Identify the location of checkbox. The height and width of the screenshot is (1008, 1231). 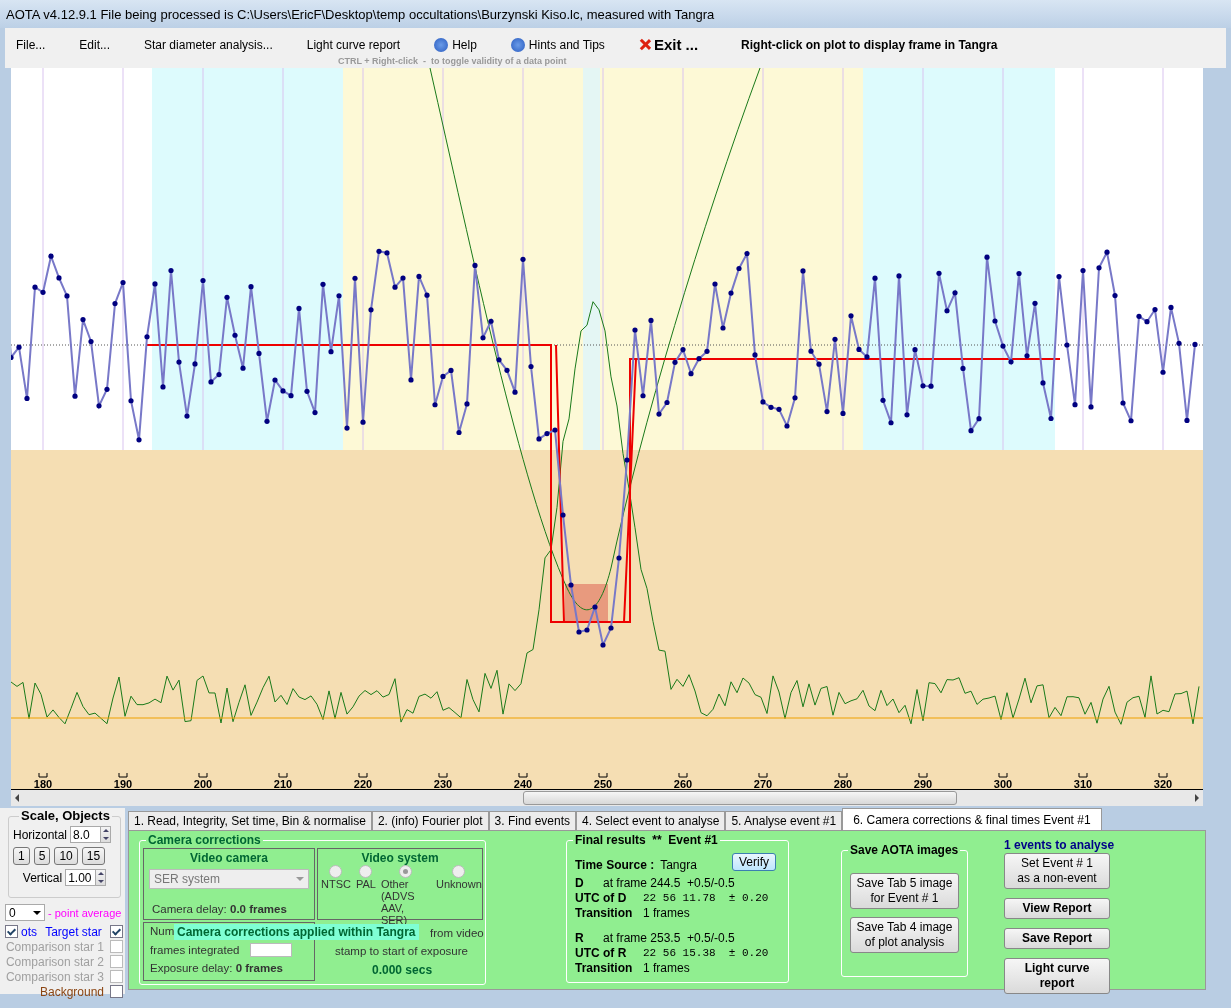
(116, 991).